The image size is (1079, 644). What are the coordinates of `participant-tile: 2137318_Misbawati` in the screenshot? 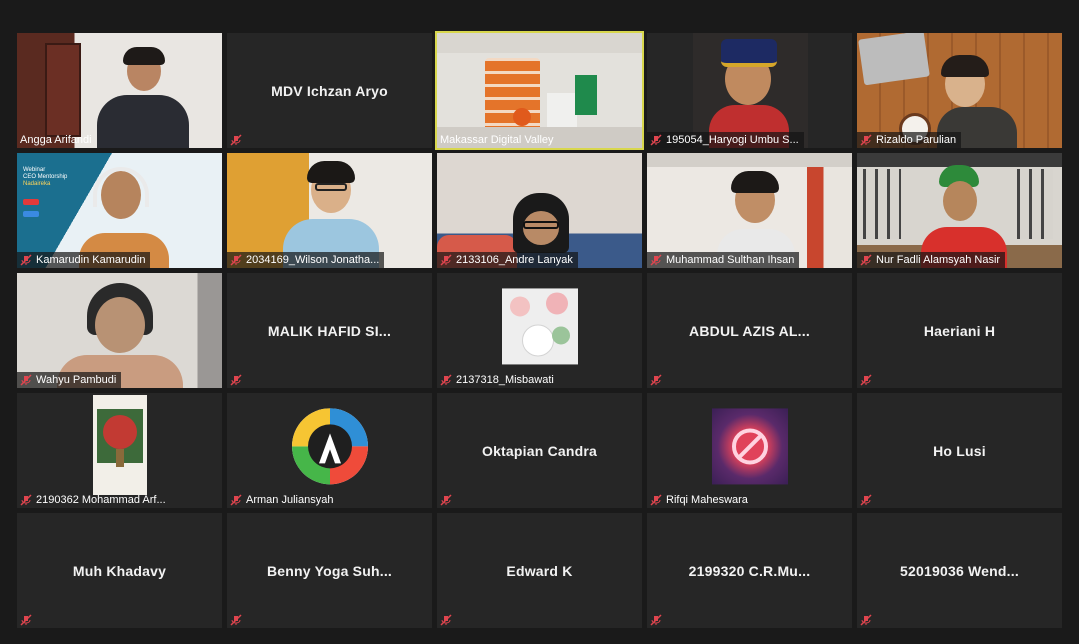 It's located at (539, 330).